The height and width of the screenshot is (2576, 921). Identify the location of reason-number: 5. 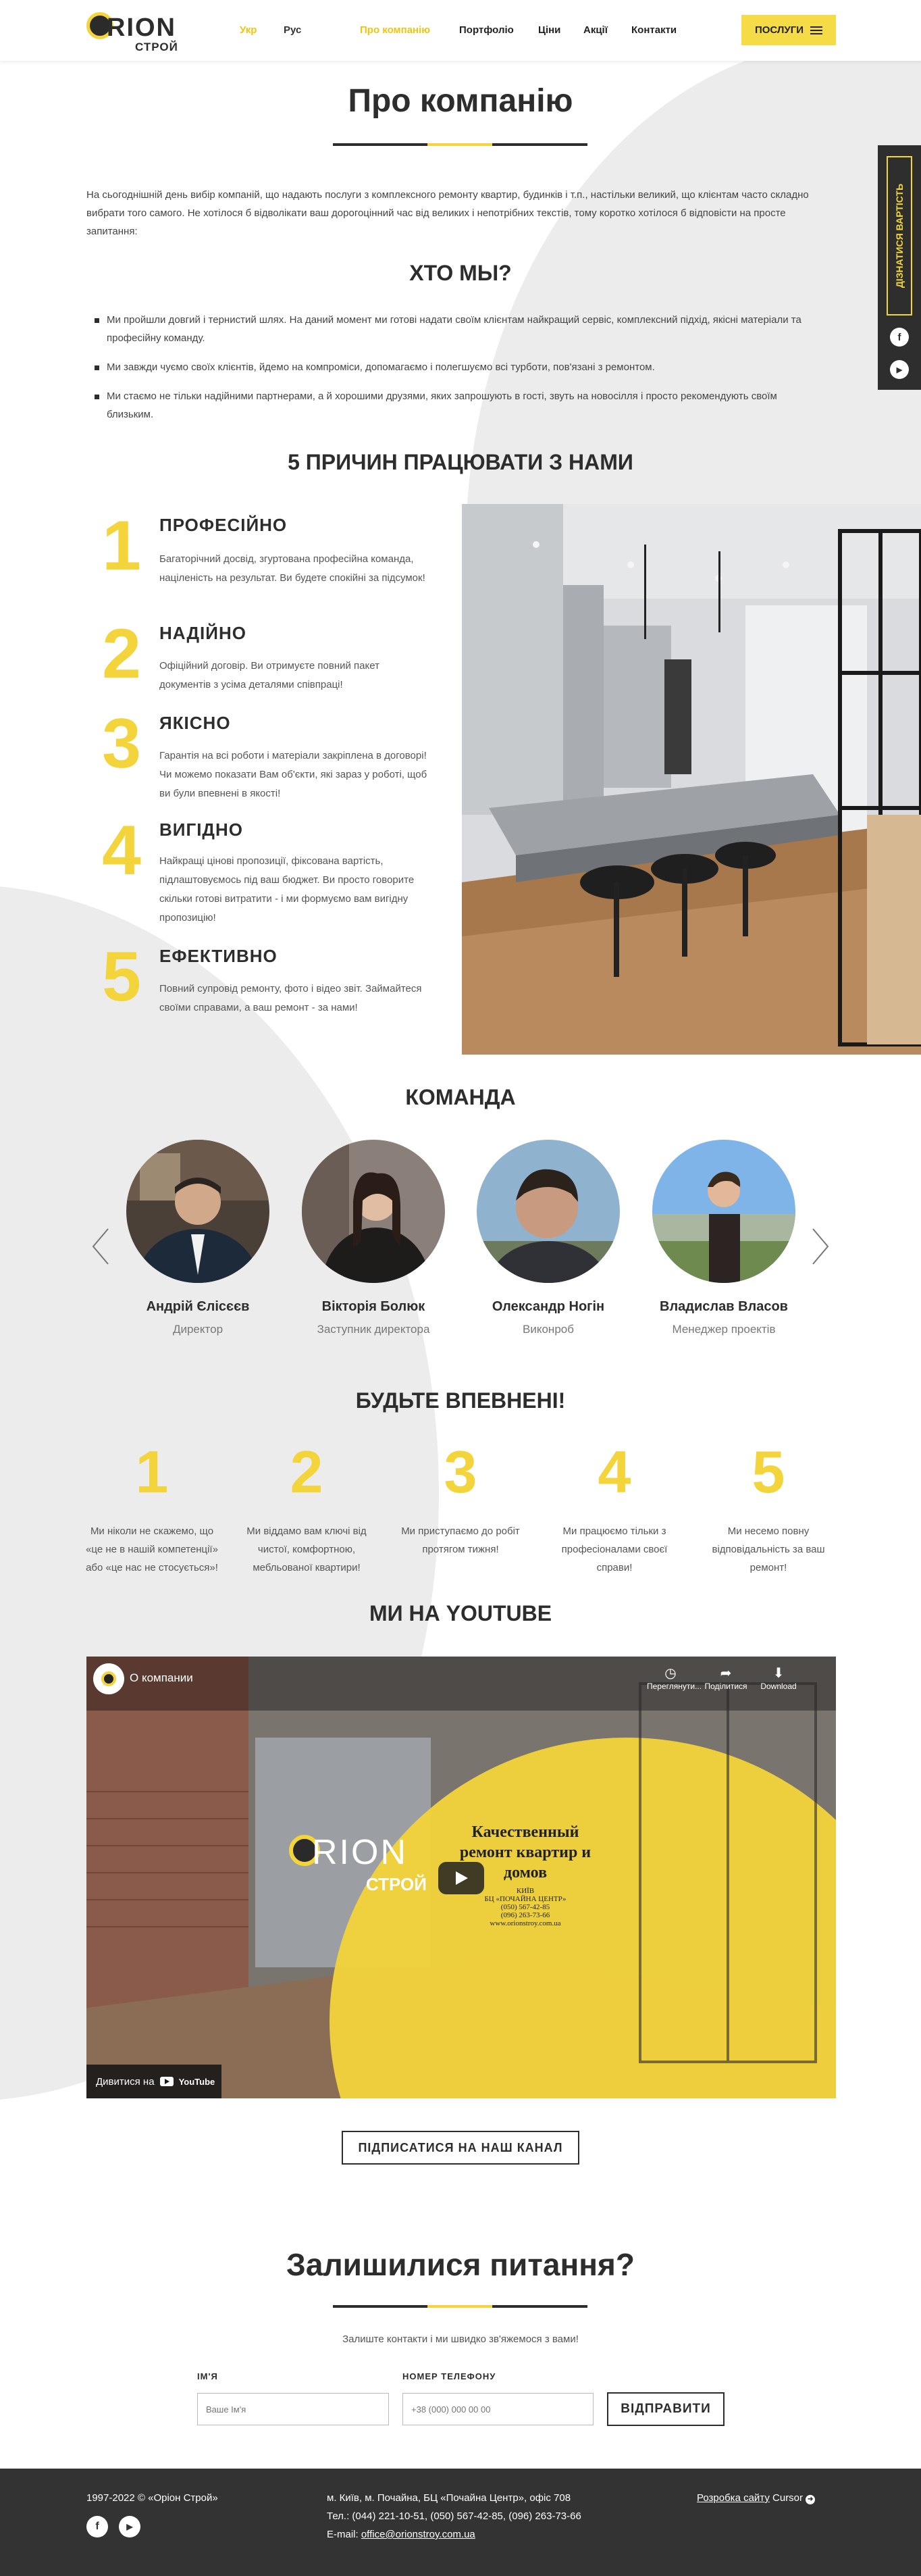
(121, 977).